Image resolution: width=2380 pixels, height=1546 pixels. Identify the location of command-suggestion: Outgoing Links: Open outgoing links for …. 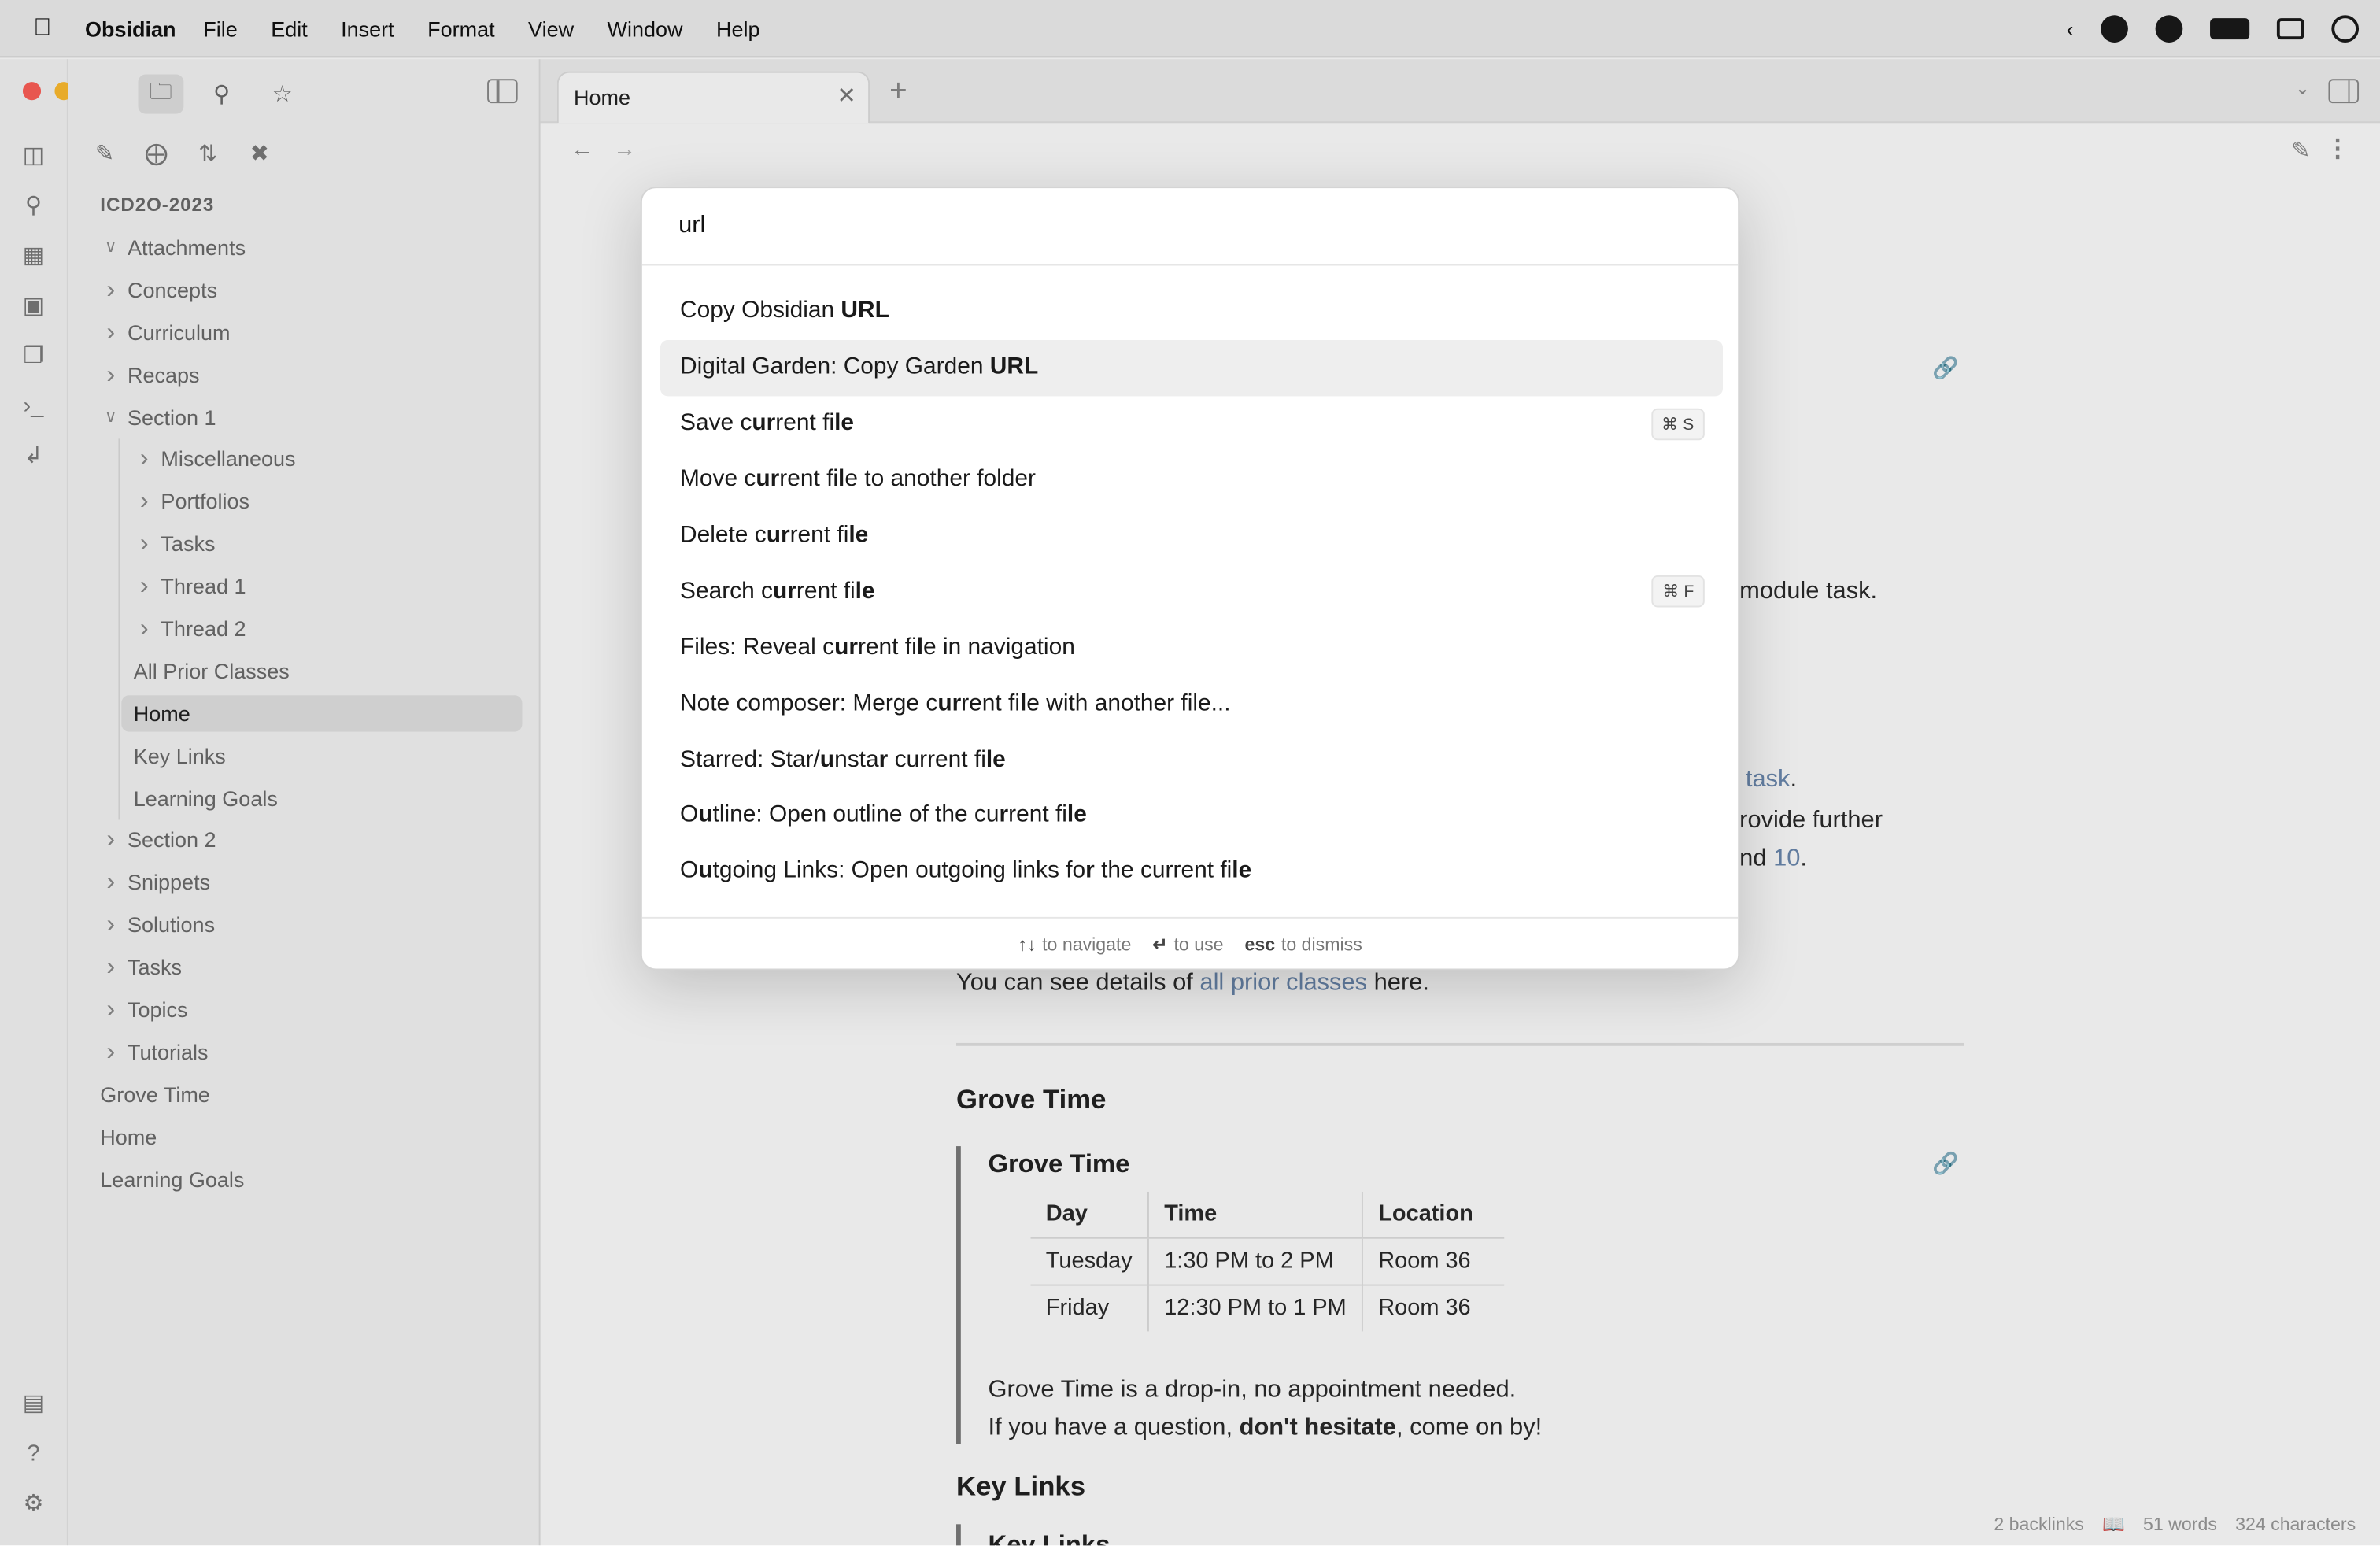
(1191, 872).